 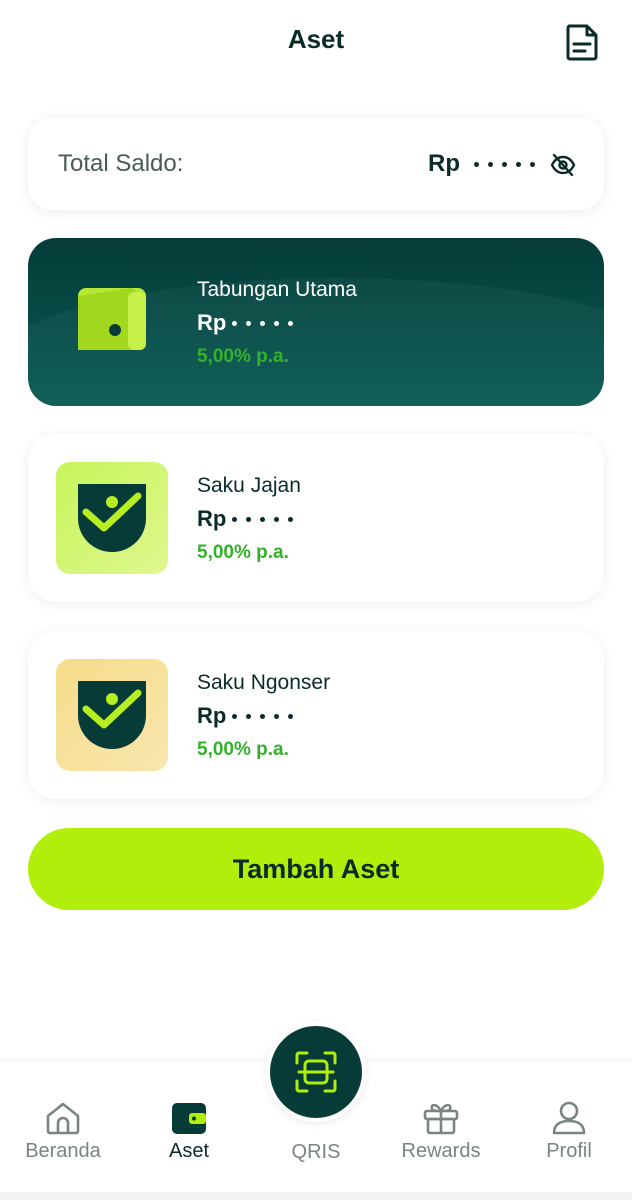 I want to click on add-asset-button: Tambah Aset, so click(x=316, y=869).